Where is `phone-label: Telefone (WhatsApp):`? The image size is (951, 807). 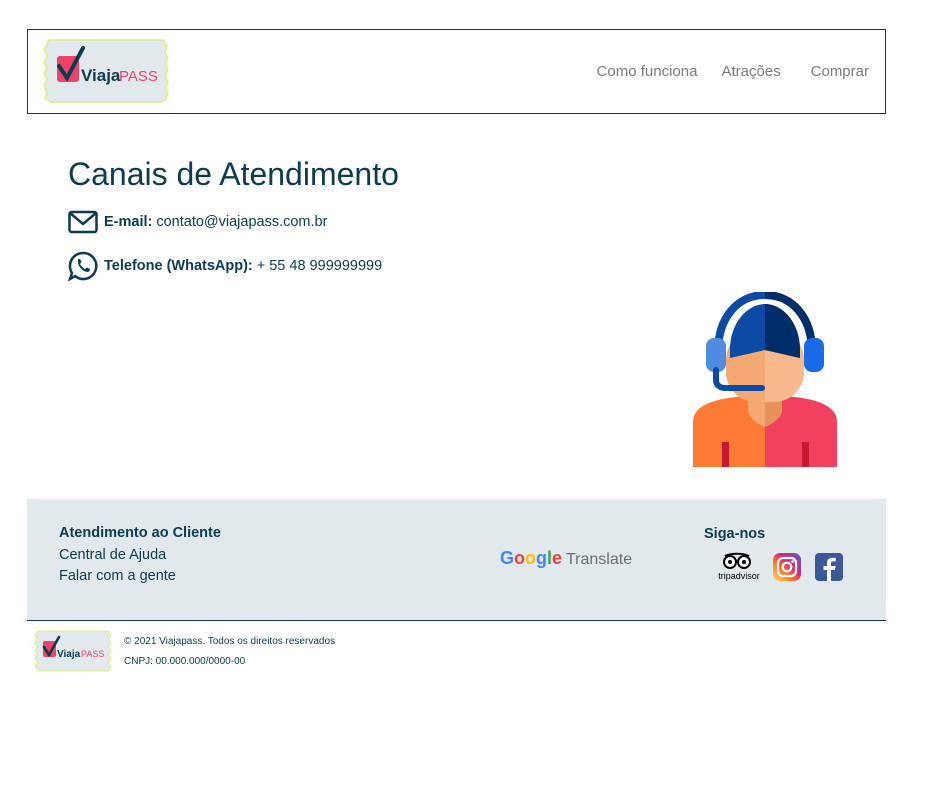 phone-label: Telefone (WhatsApp): is located at coordinates (178, 266).